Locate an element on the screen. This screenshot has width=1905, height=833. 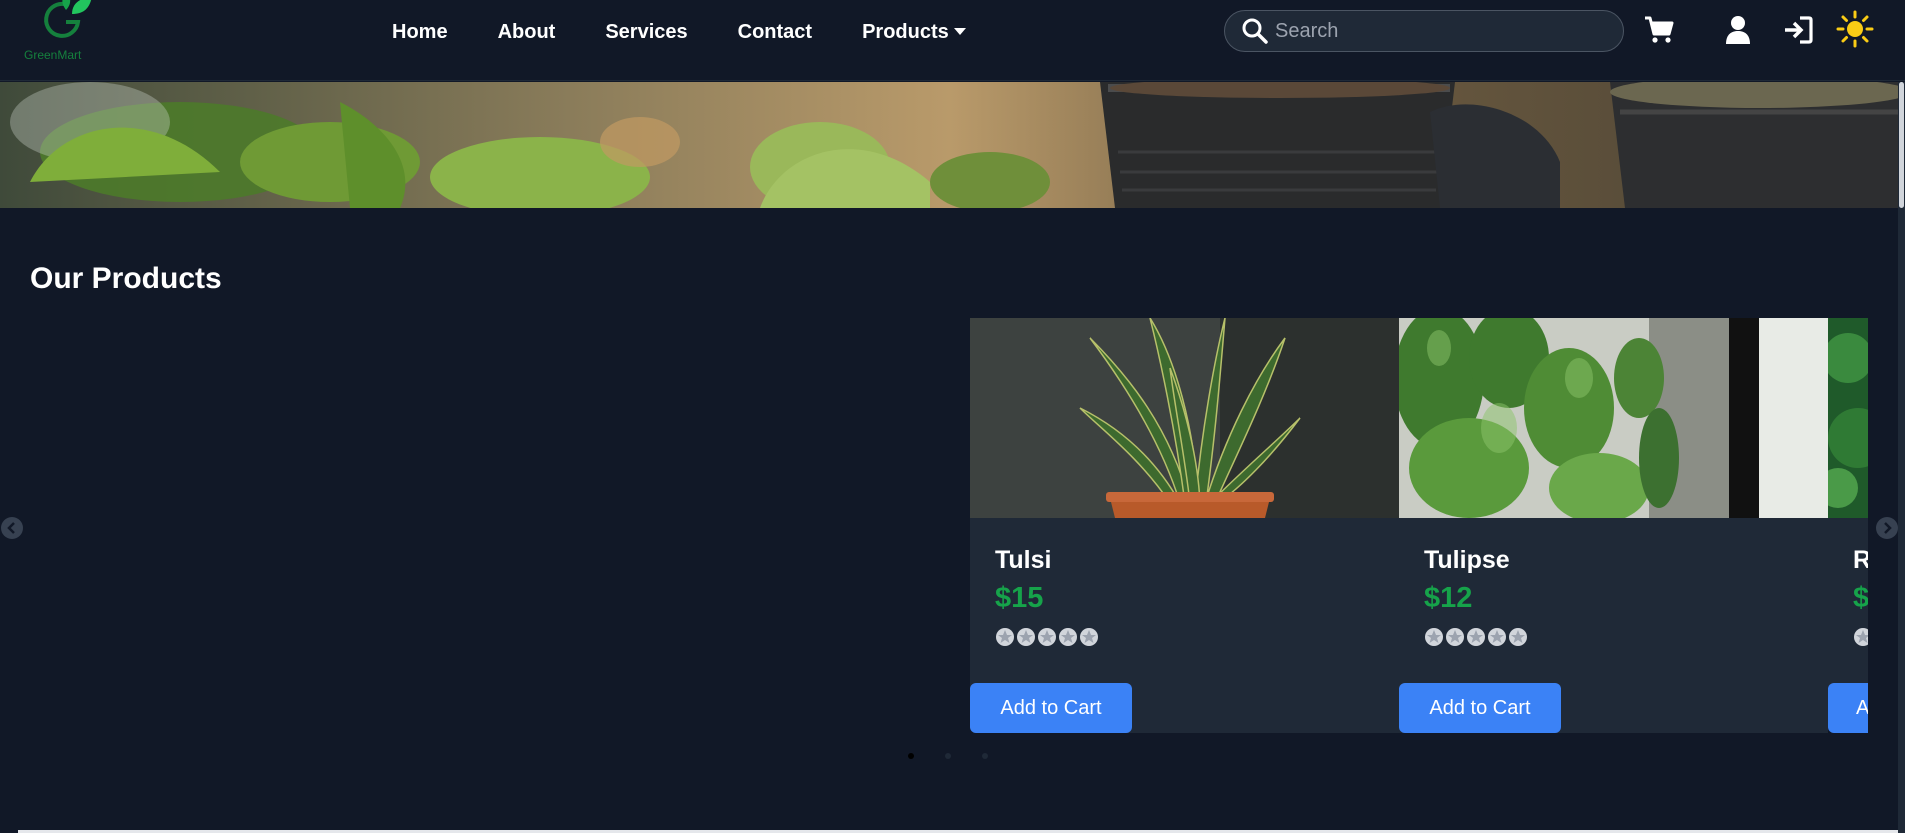
nav-about-label: About is located at coordinates (526, 32).